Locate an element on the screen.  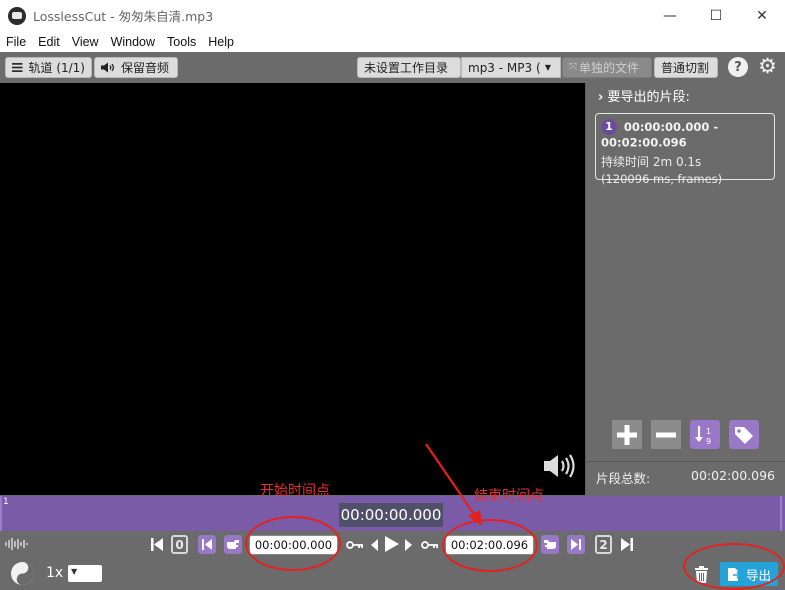
keep-audio-button: 保留音频 is located at coordinates (136, 67).